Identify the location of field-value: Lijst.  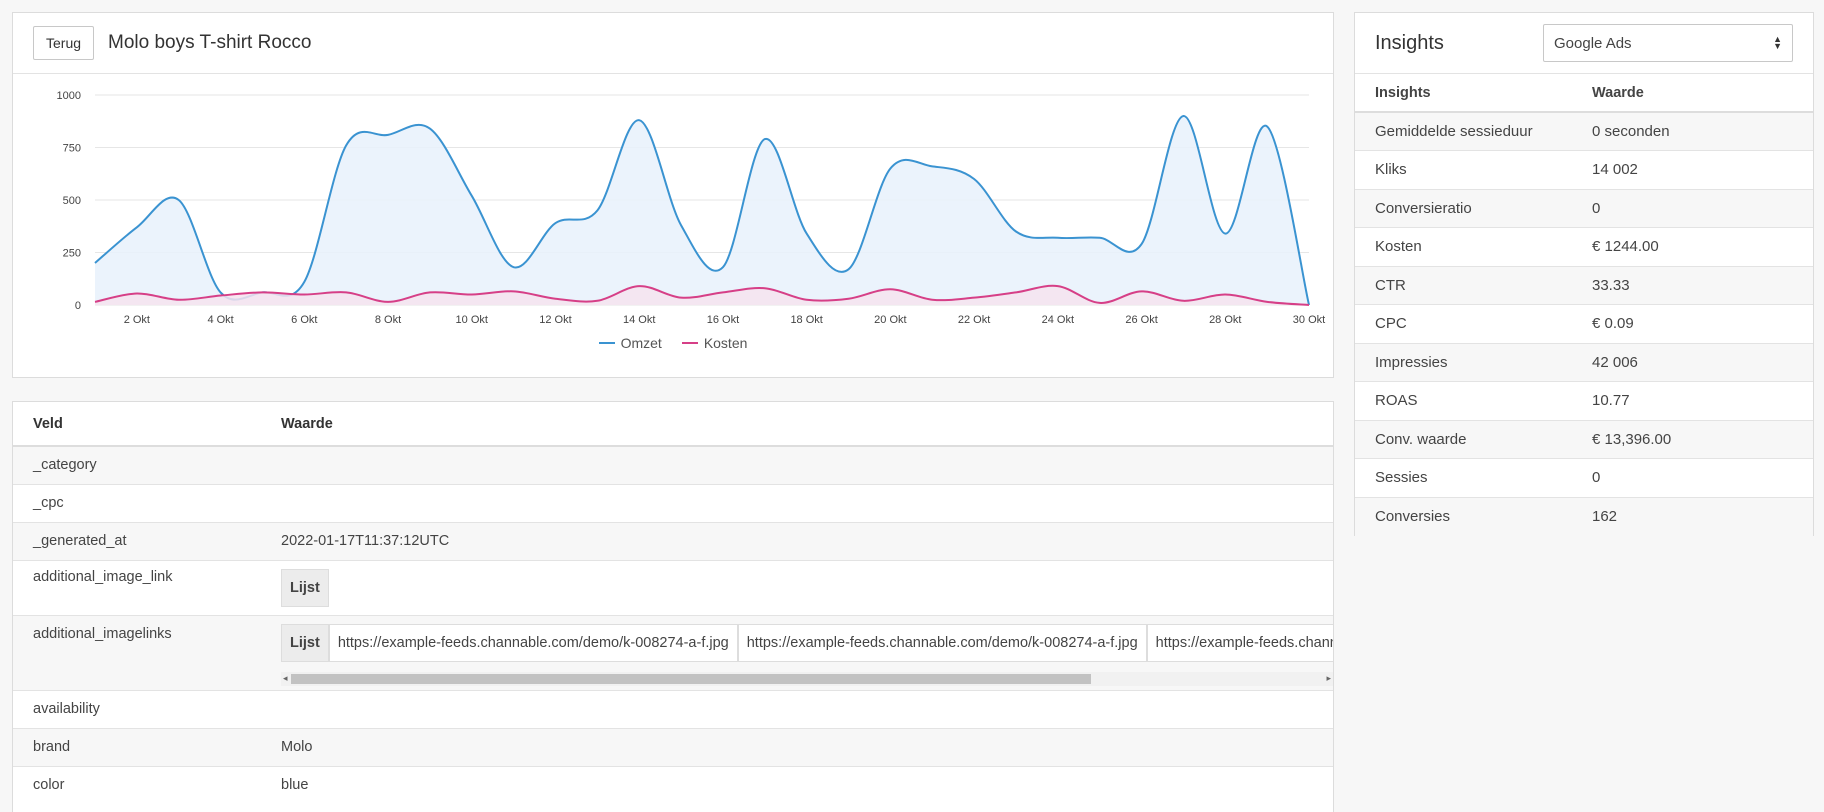
(797, 587).